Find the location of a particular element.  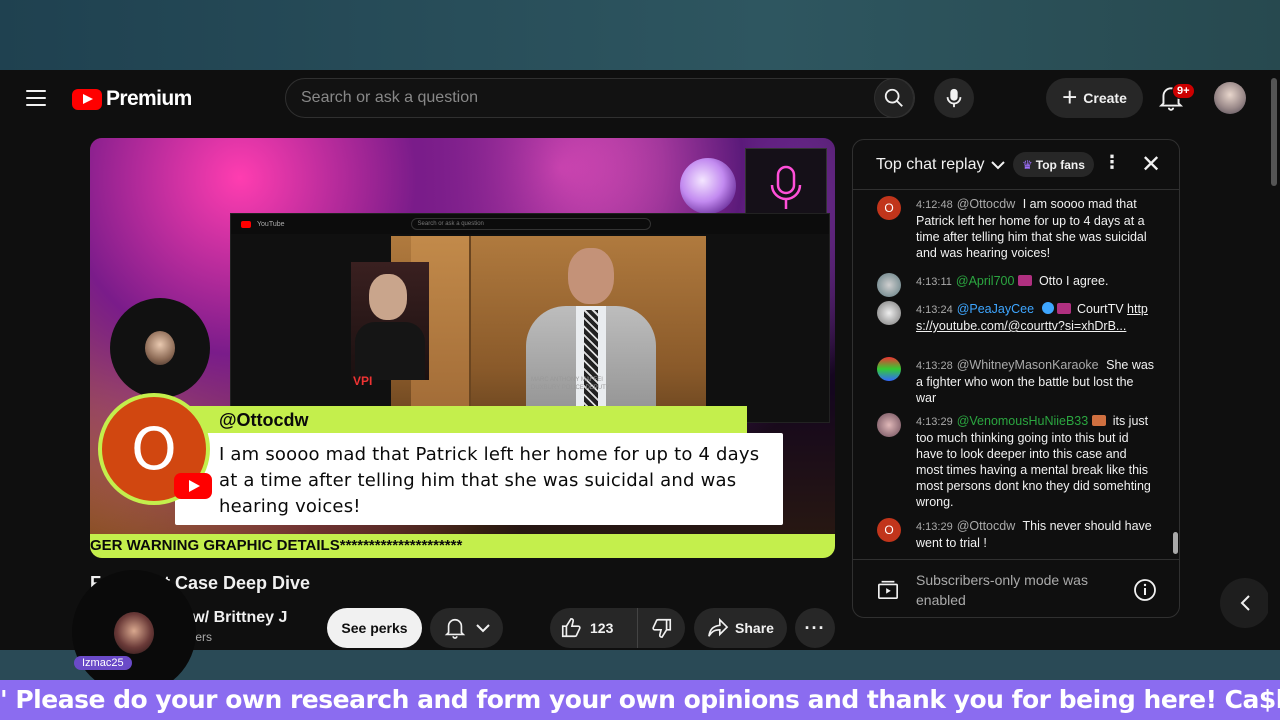

thumbs-up-icon is located at coordinates (571, 628).